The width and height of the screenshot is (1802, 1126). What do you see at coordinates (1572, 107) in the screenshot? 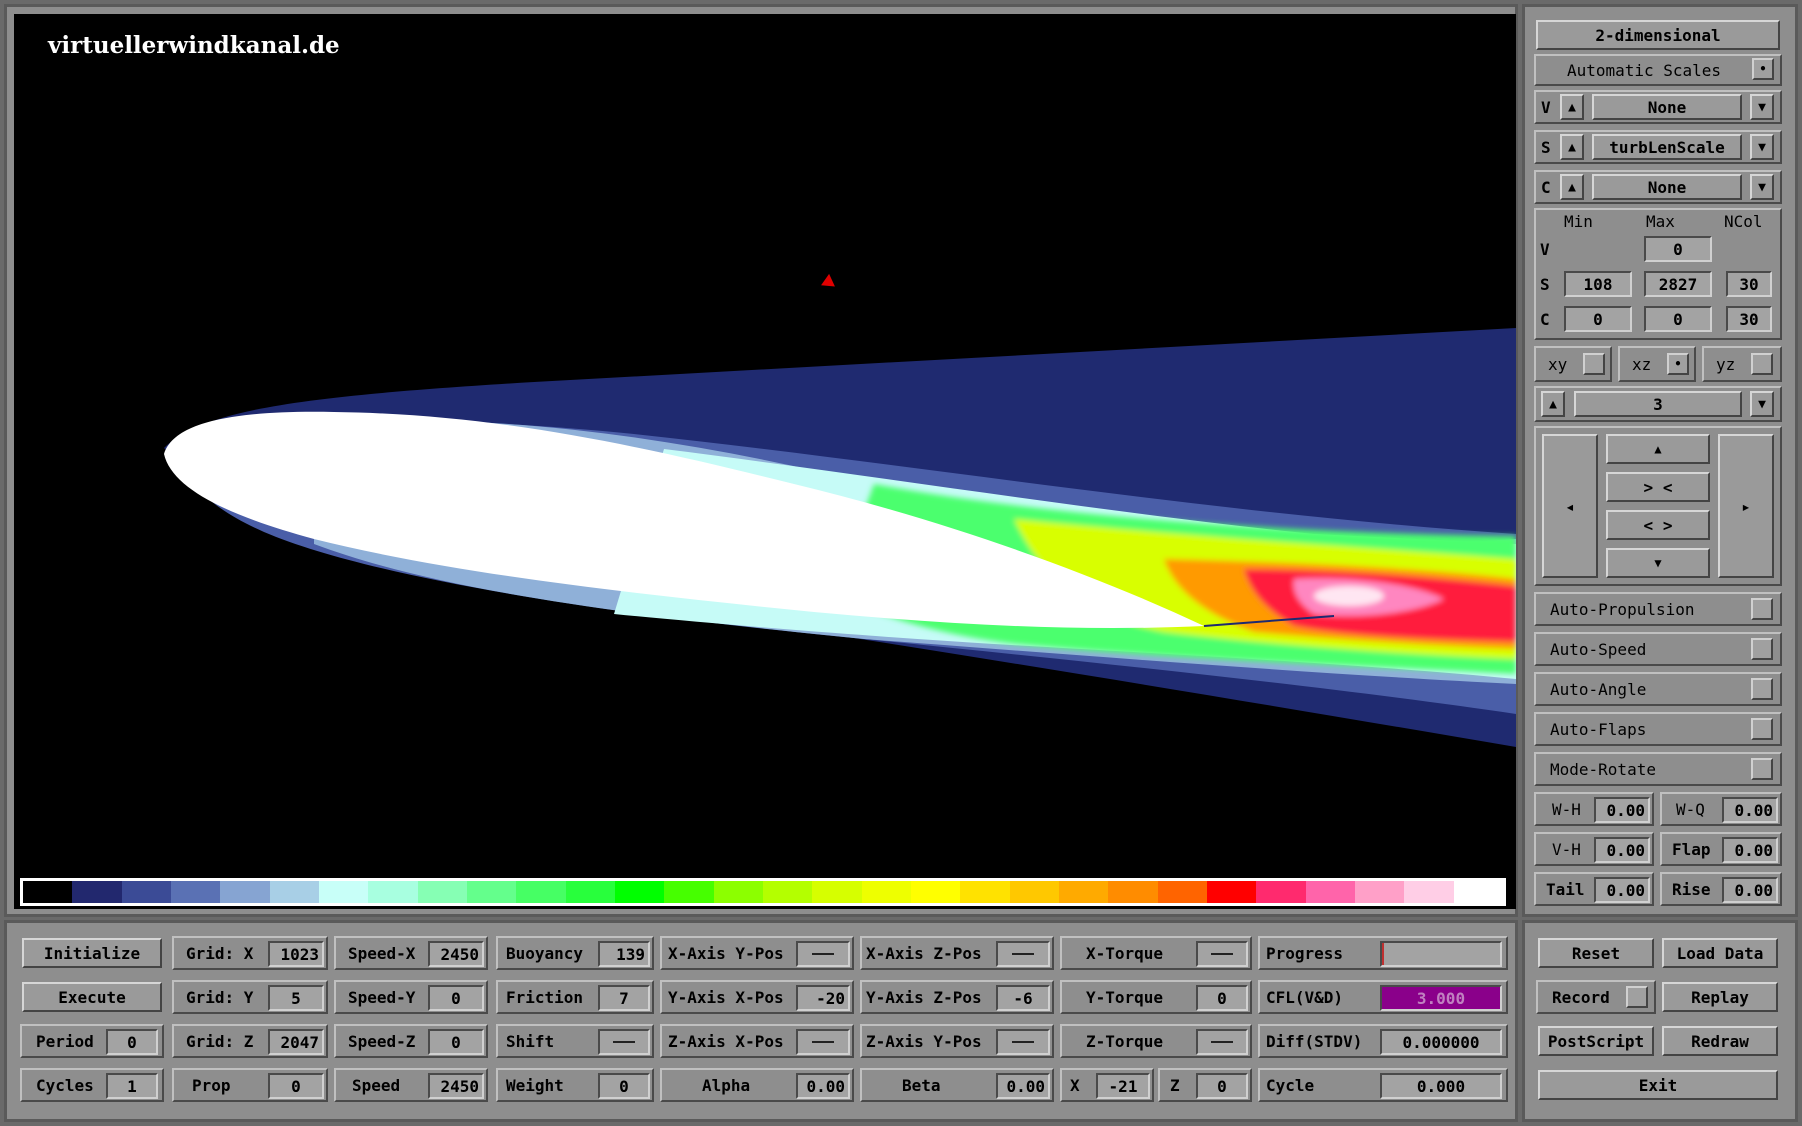
I see `vector-selector-up-button: ▲` at bounding box center [1572, 107].